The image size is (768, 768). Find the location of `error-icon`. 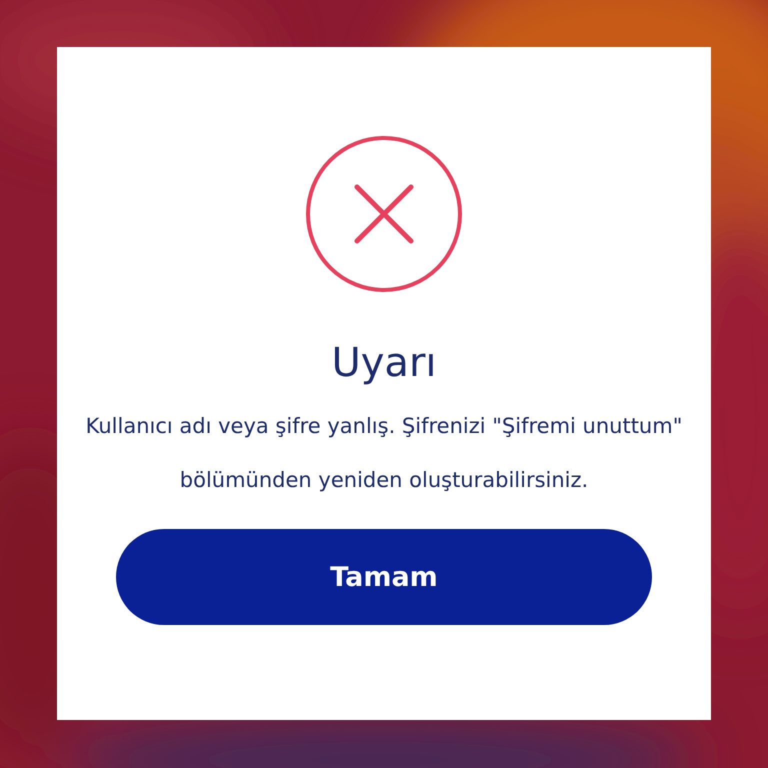

error-icon is located at coordinates (384, 214).